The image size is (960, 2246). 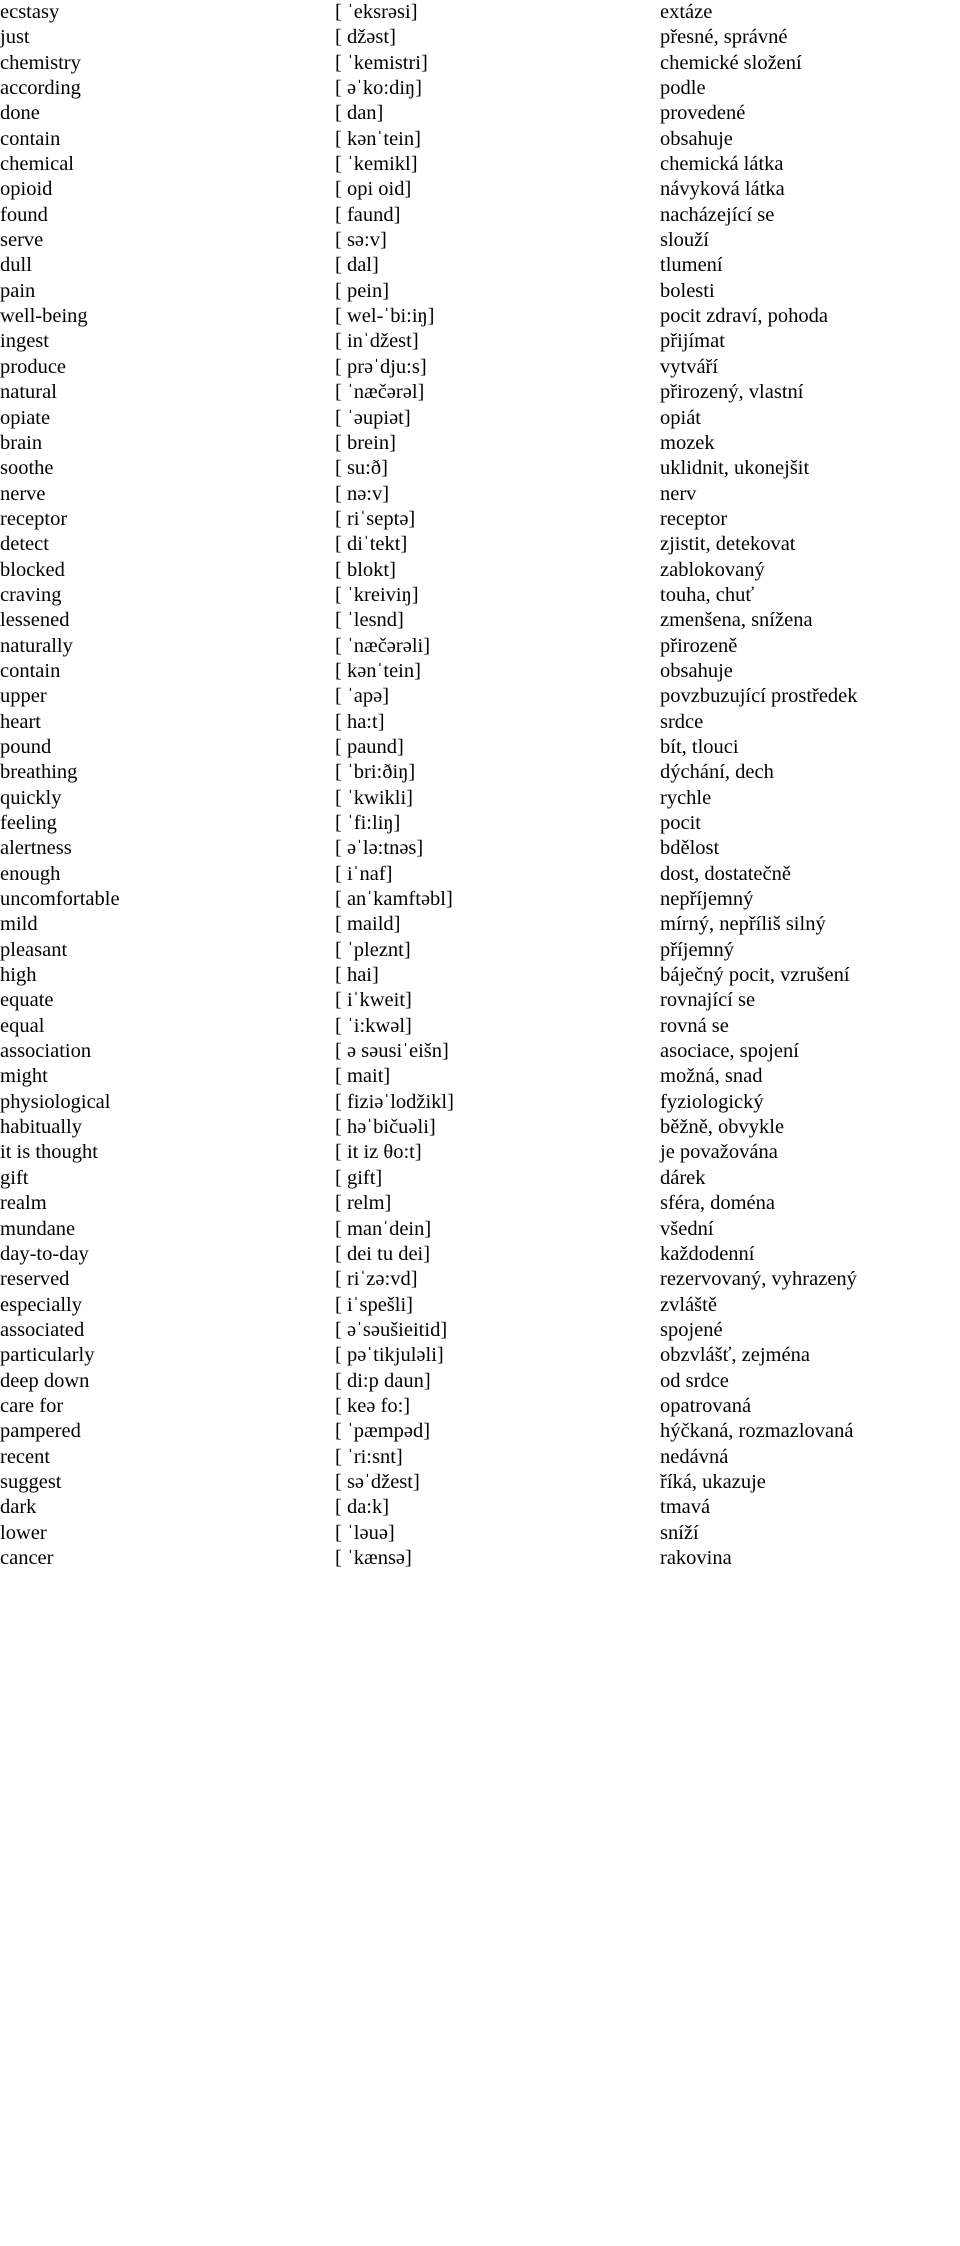 I want to click on czech-translation: touha, chuť, so click(x=707, y=594).